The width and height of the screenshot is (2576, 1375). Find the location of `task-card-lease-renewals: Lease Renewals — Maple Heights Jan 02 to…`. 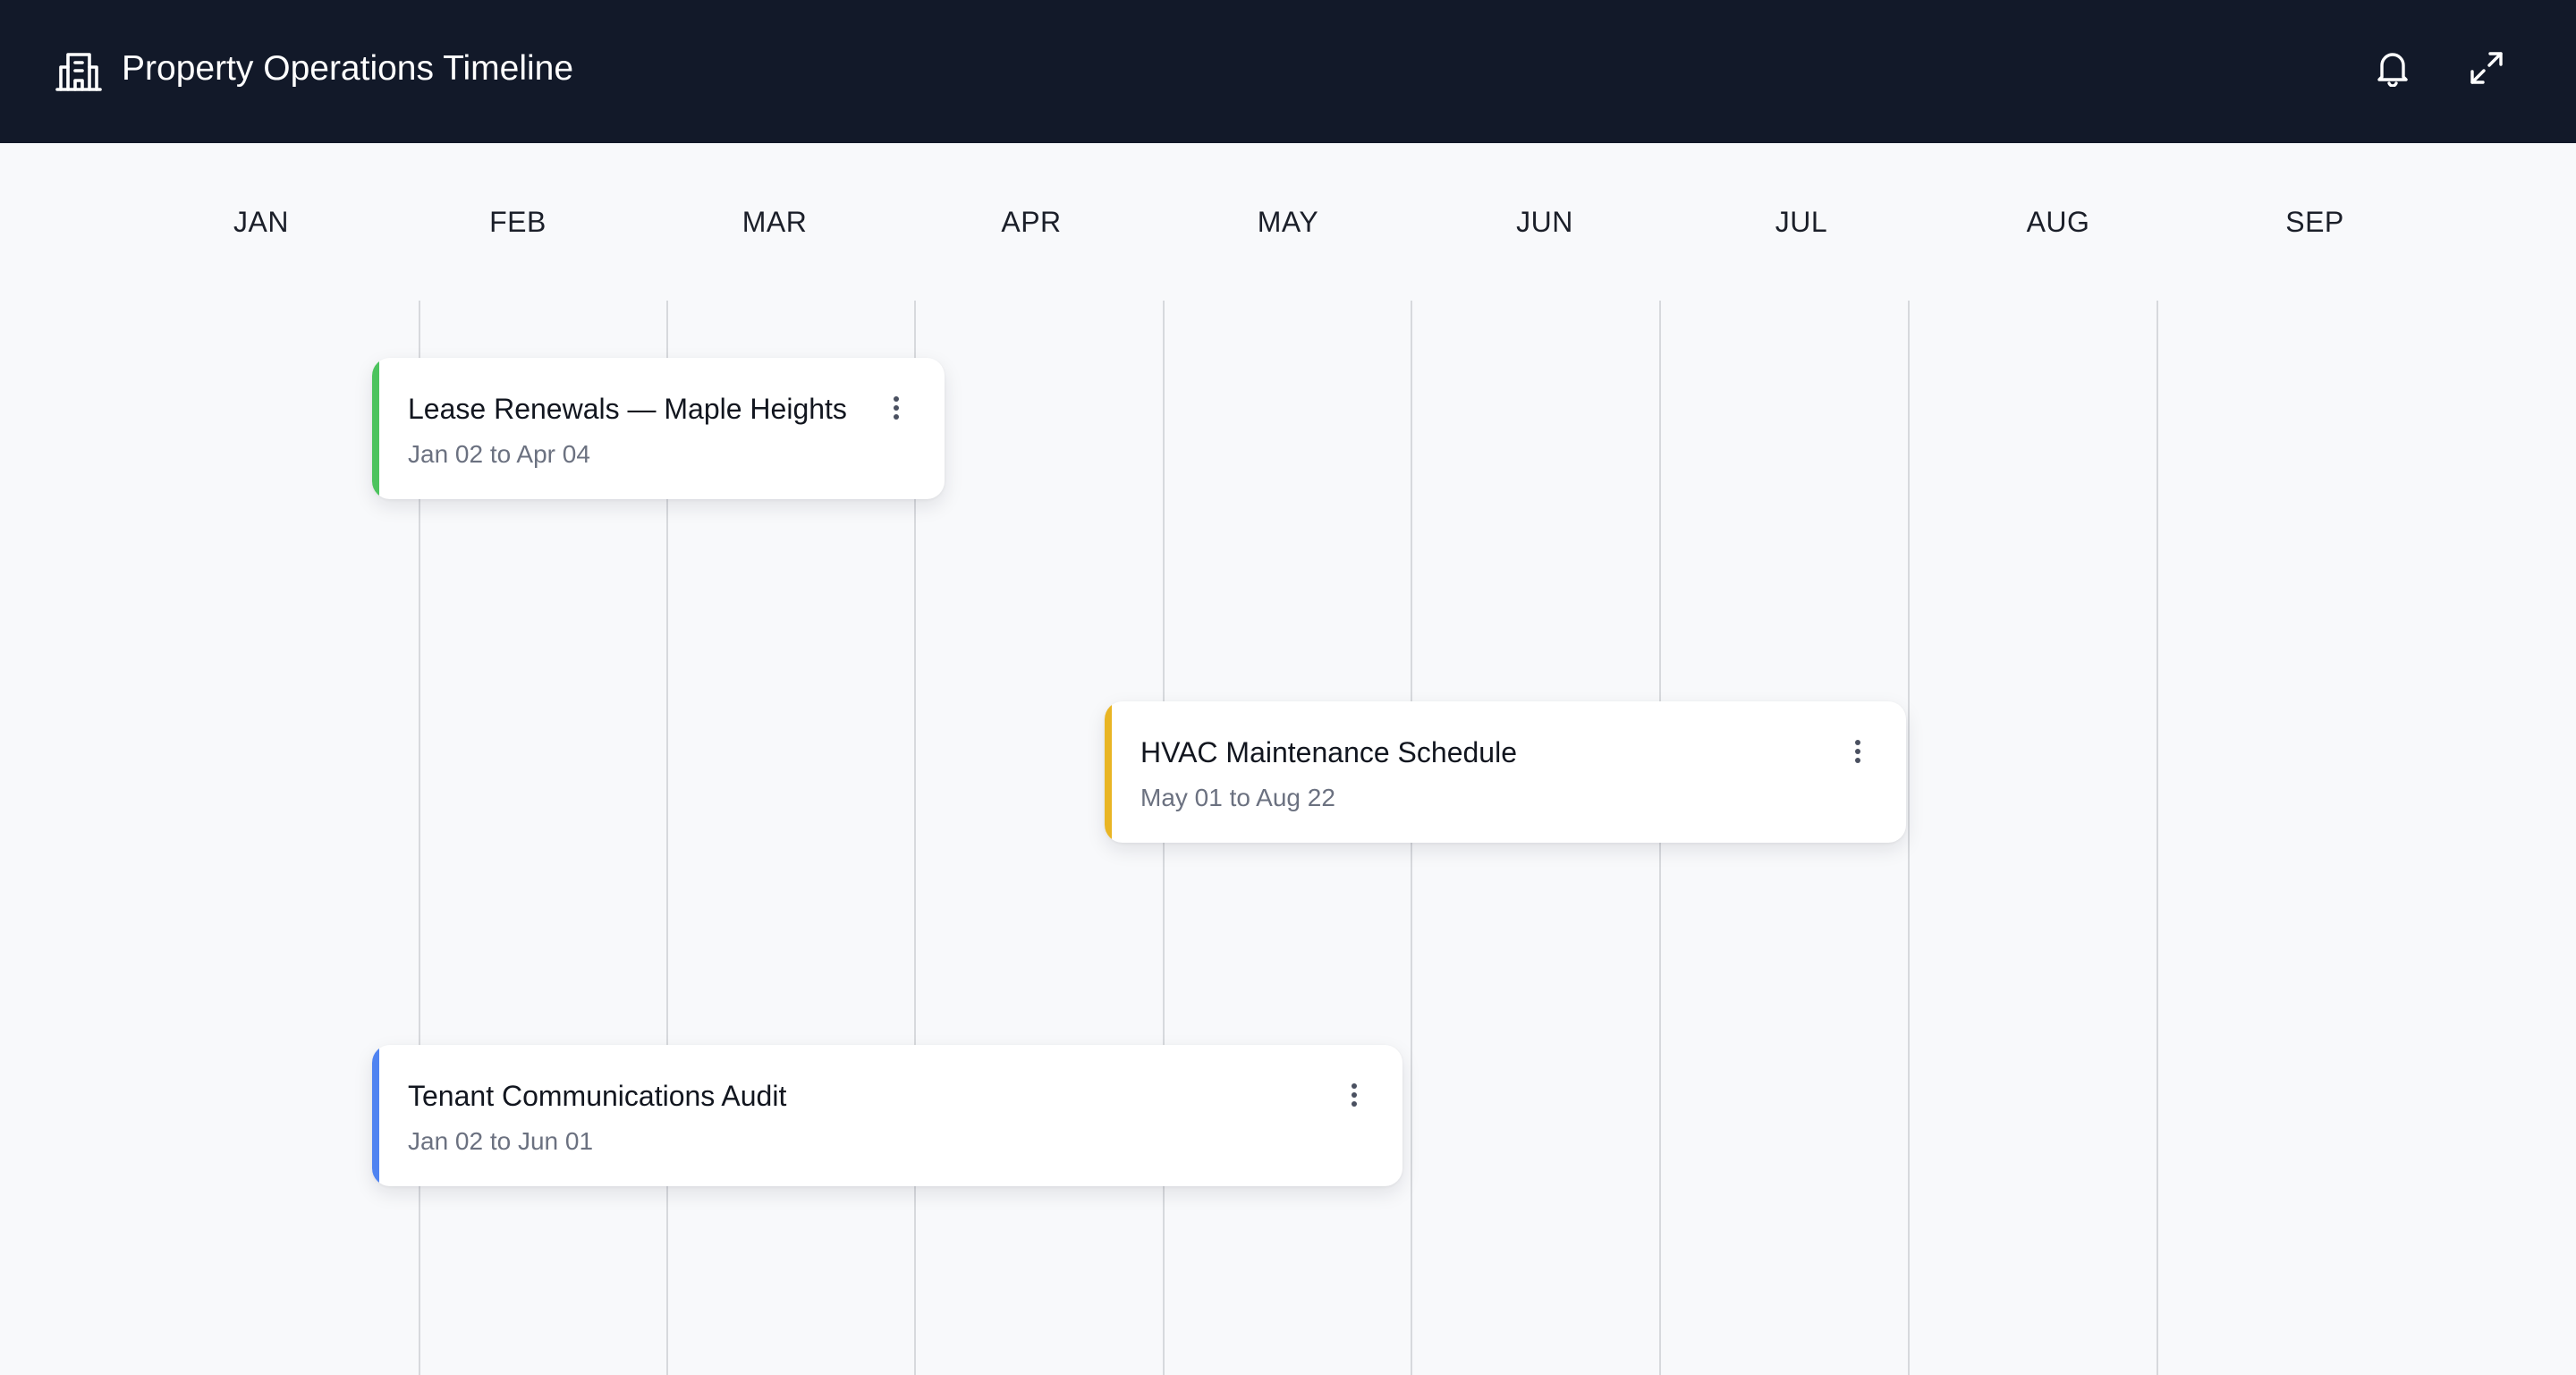

task-card-lease-renewals: Lease Renewals — Maple Heights Jan 02 to… is located at coordinates (658, 428).